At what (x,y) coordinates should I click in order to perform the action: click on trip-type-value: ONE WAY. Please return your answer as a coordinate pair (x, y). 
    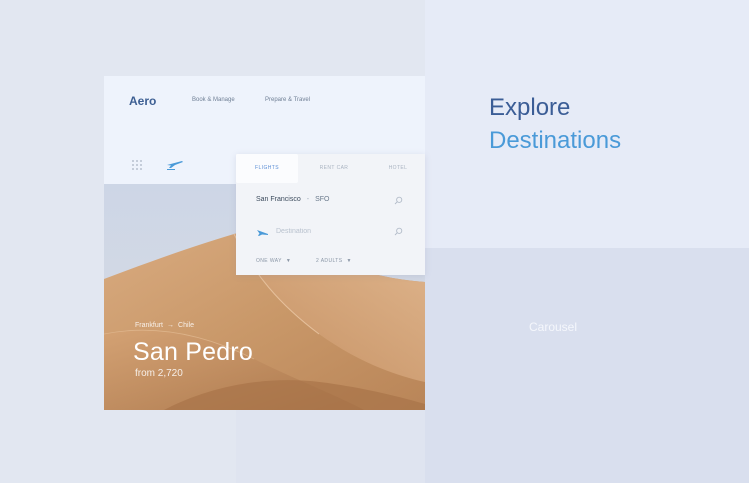
    Looking at the image, I should click on (269, 261).